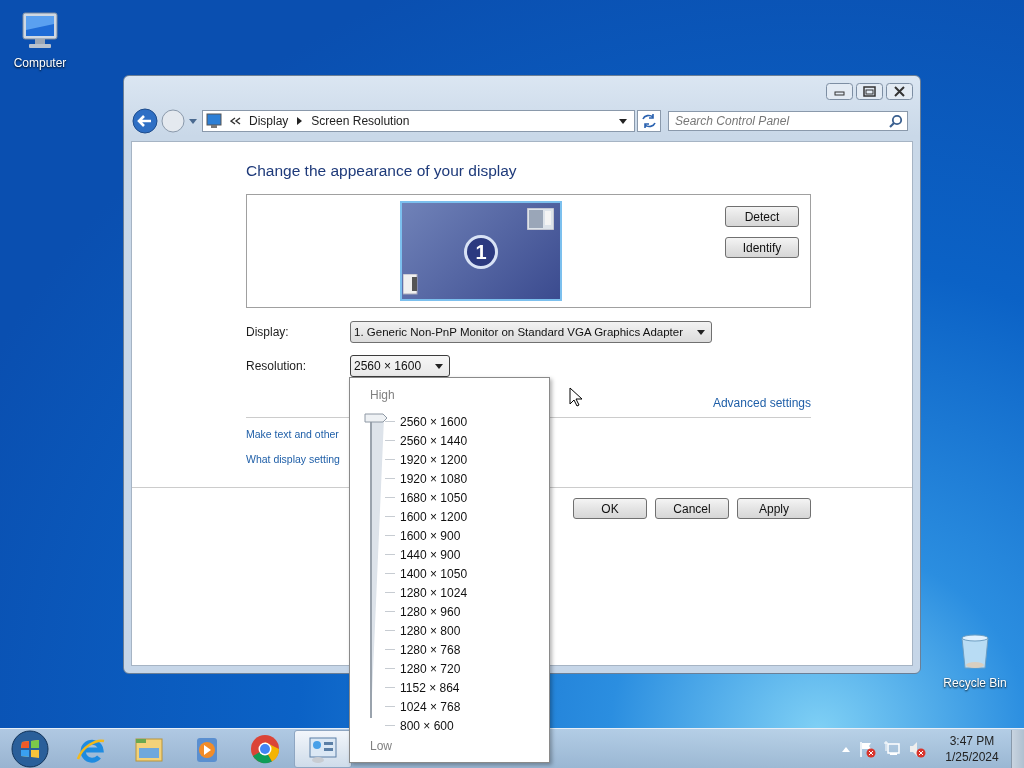 The height and width of the screenshot is (768, 1024). I want to click on back-button, so click(145, 121).